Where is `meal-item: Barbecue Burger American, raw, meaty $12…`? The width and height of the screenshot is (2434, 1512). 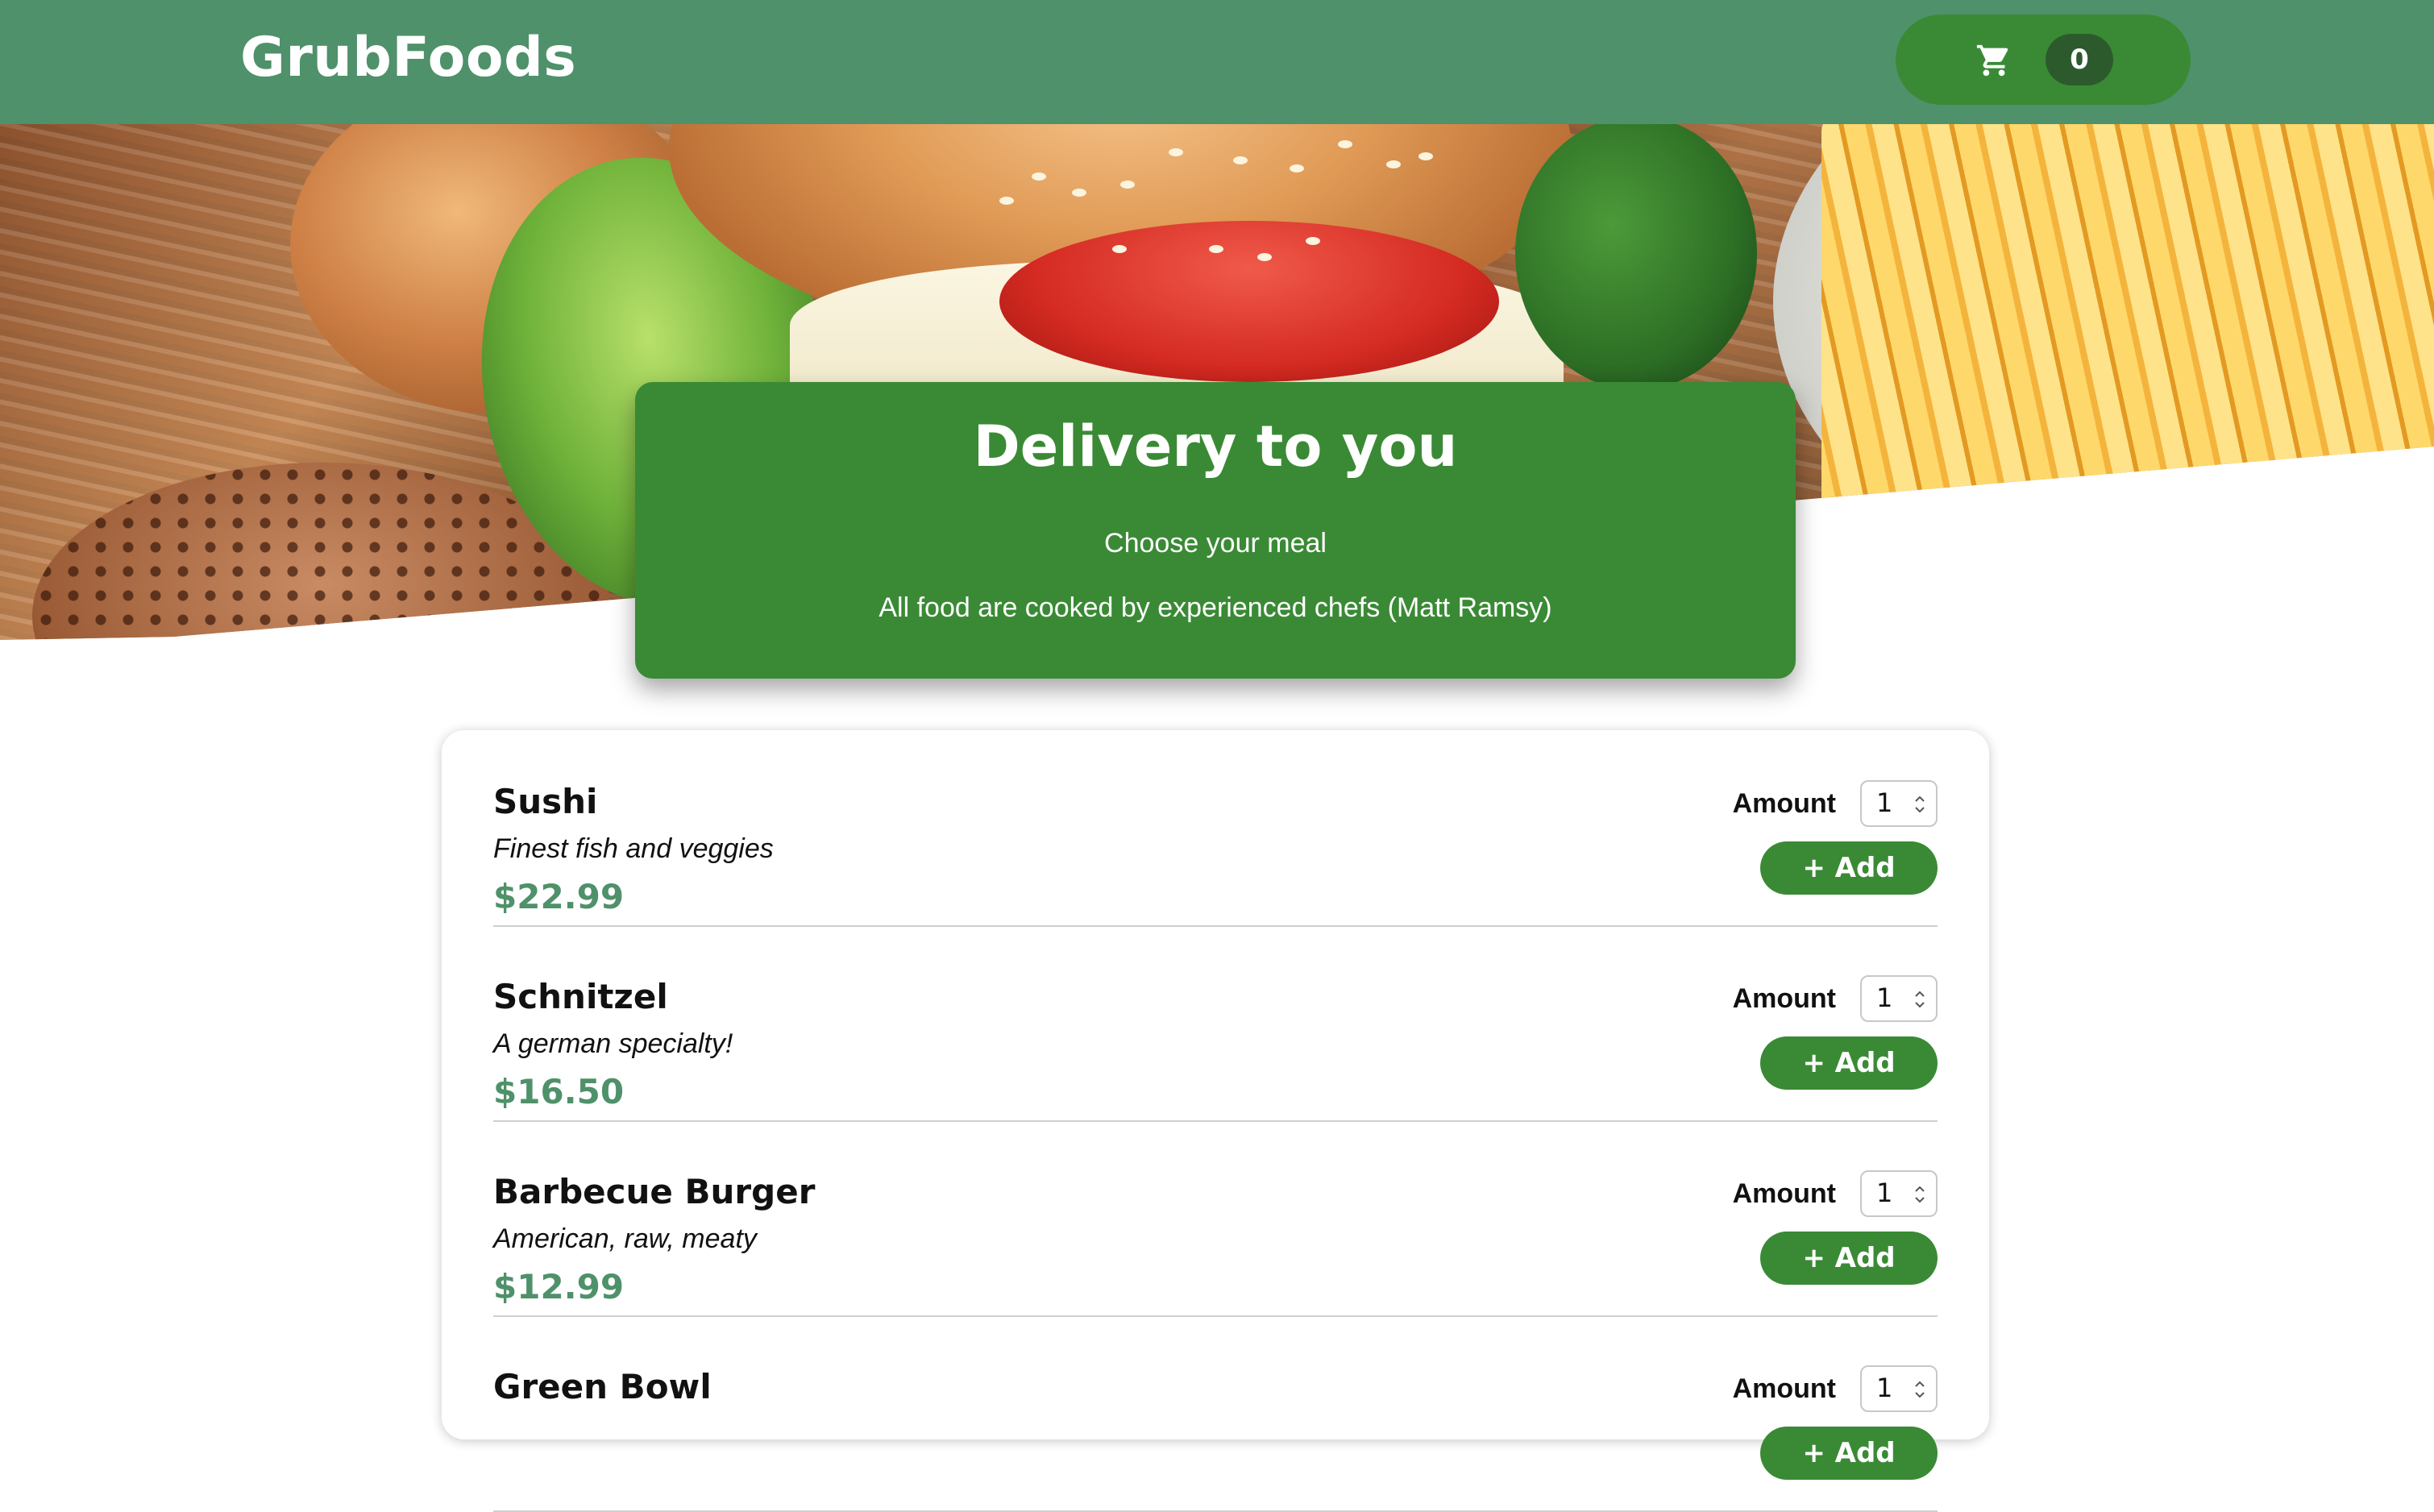 meal-item: Barbecue Burger American, raw, meaty $12… is located at coordinates (1215, 1218).